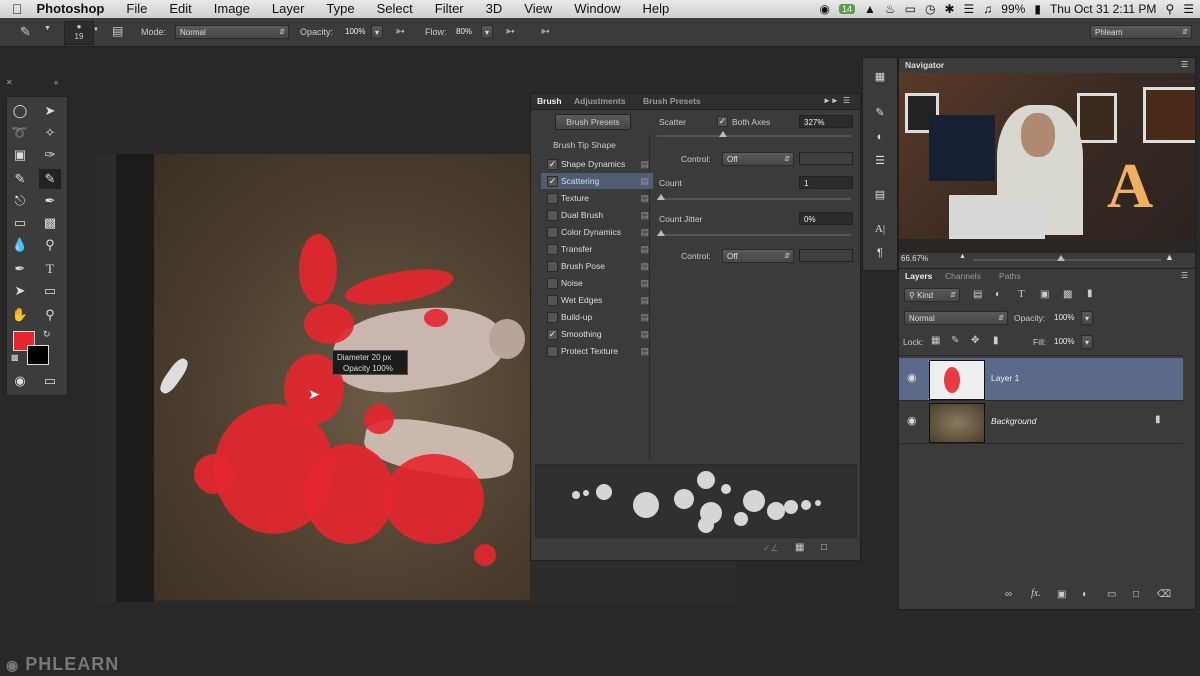 Image resolution: width=1200 pixels, height=676 pixels. Describe the element at coordinates (20, 223) in the screenshot. I see `eraser-tool-icon: ▭` at that location.